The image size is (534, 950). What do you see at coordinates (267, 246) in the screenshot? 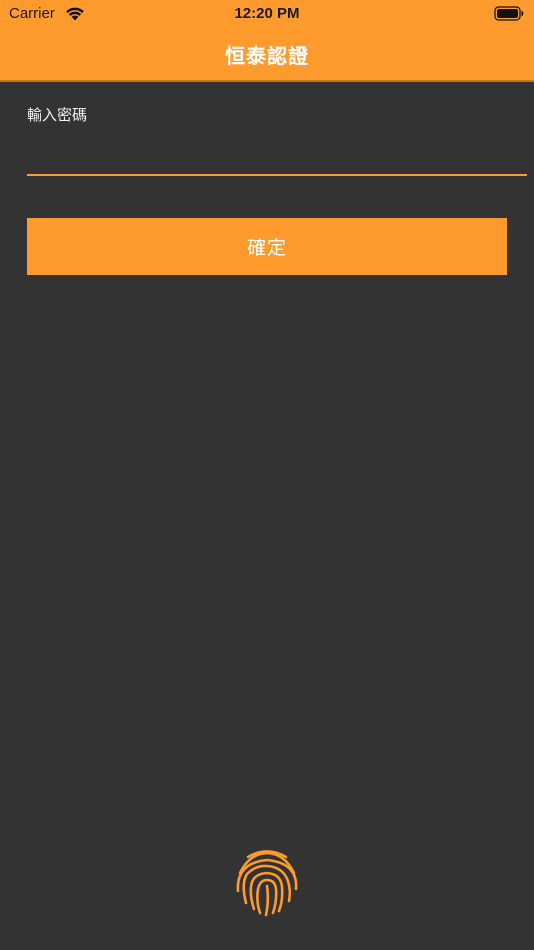
I see `confirm-button: 確定` at bounding box center [267, 246].